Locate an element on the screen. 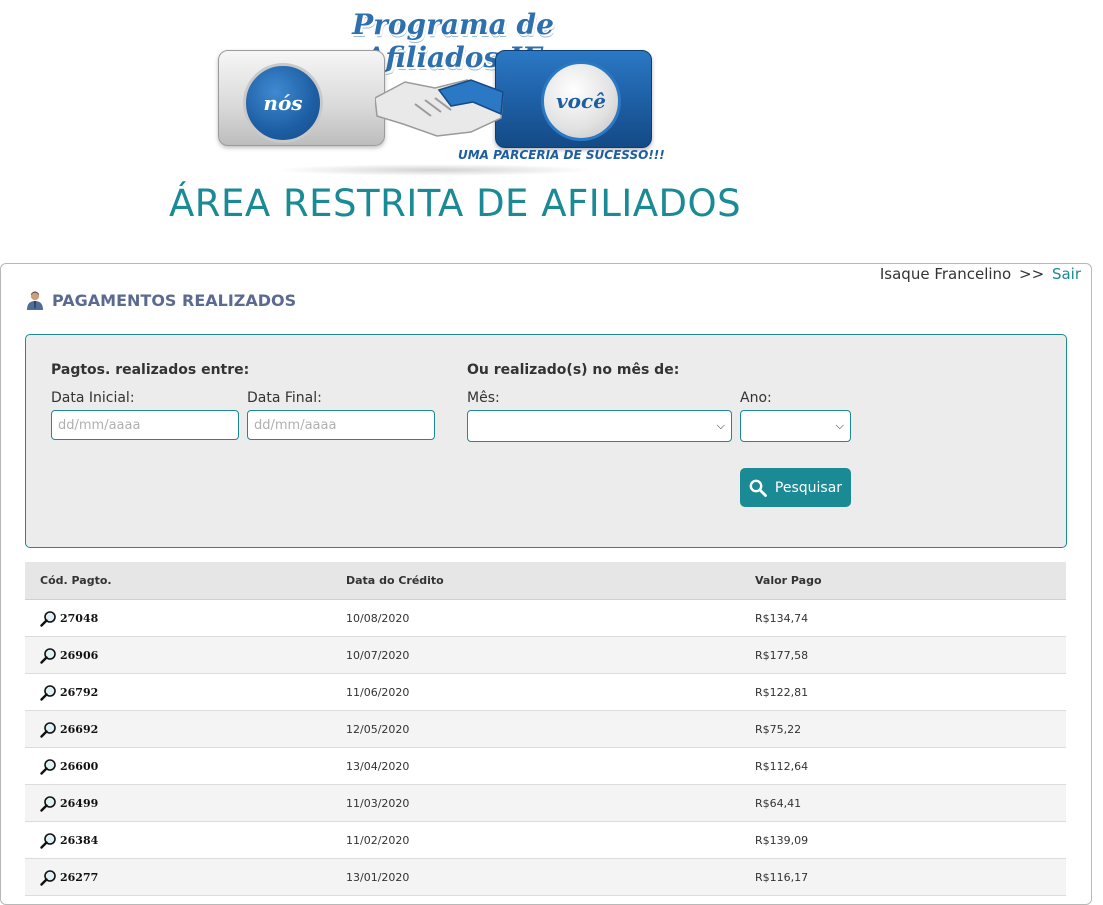  section-title: PAGAMENTOS REALIZADOS is located at coordinates (174, 300).